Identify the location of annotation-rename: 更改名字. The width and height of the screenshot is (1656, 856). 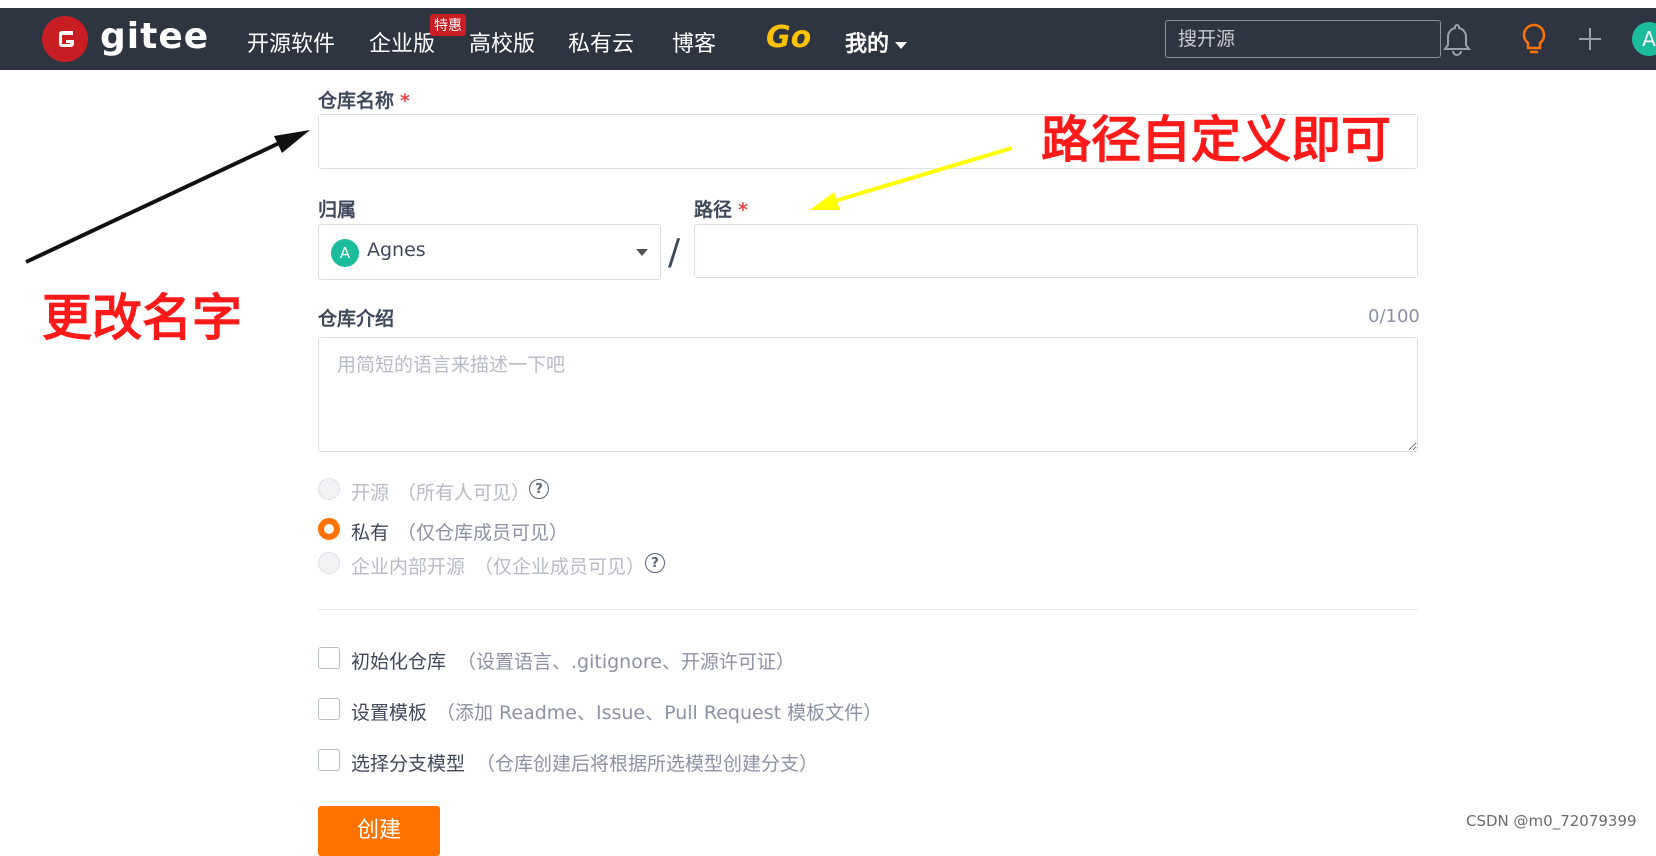
(142, 318).